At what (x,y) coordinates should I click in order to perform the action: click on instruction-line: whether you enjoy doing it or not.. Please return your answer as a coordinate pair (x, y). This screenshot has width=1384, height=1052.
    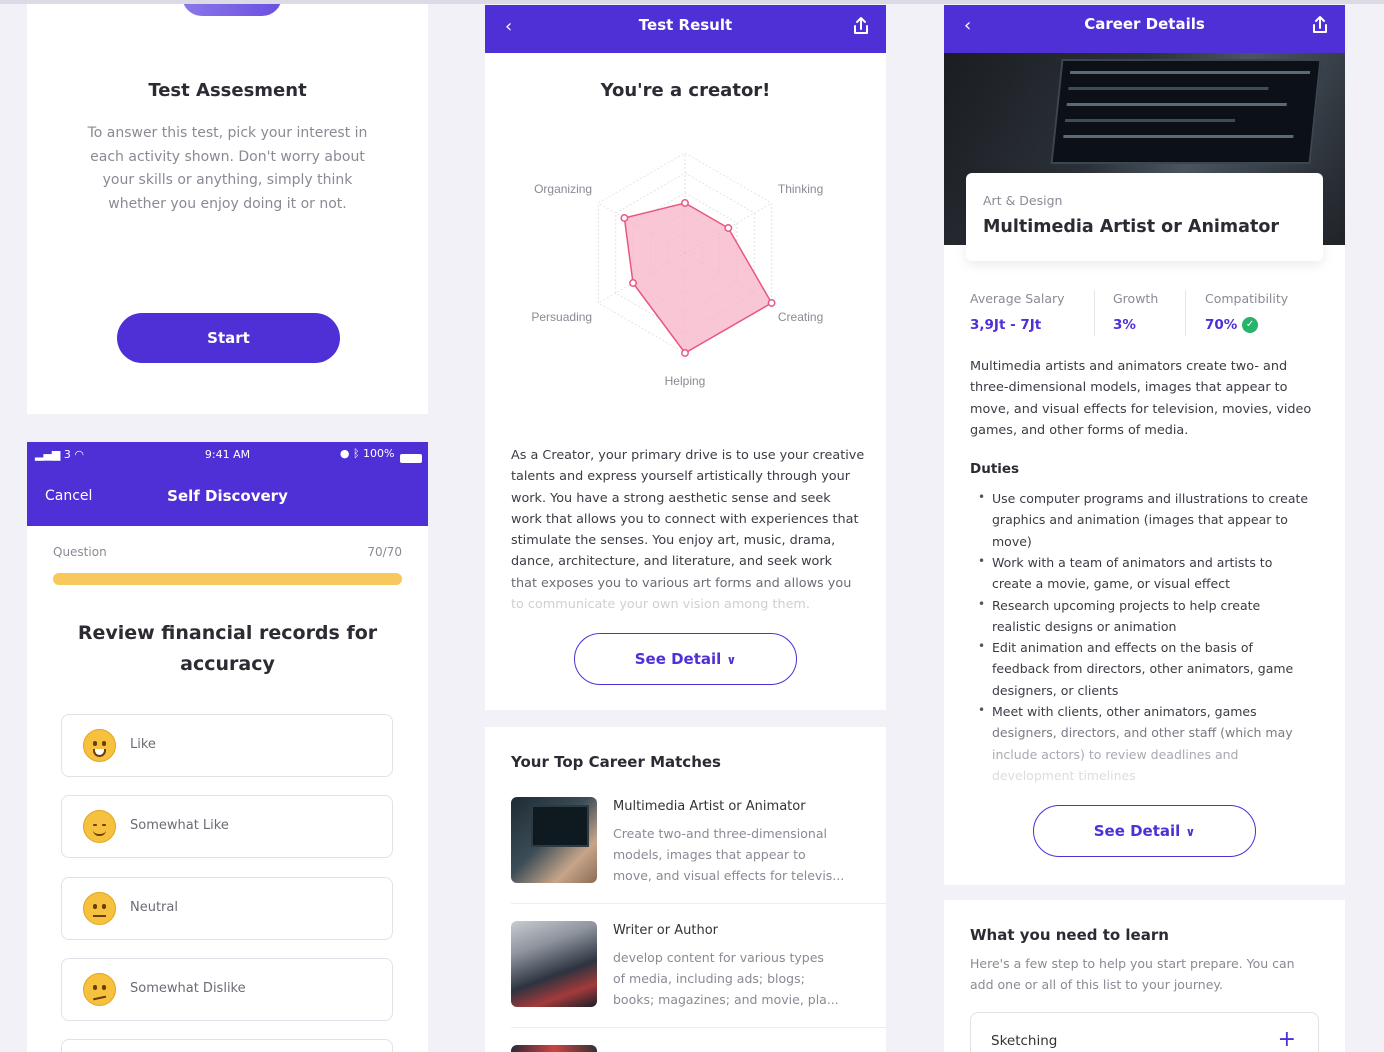
    Looking at the image, I should click on (227, 203).